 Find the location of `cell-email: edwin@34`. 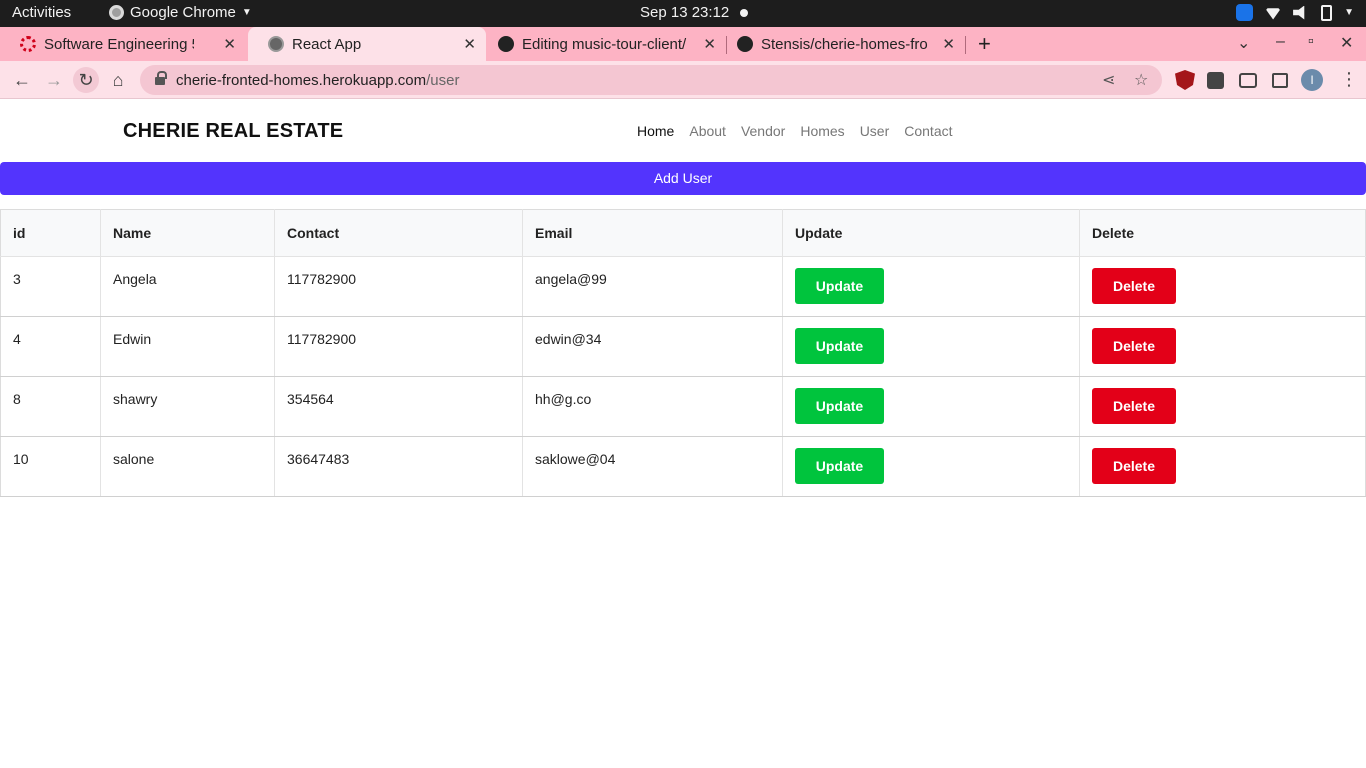

cell-email: edwin@34 is located at coordinates (652, 346).